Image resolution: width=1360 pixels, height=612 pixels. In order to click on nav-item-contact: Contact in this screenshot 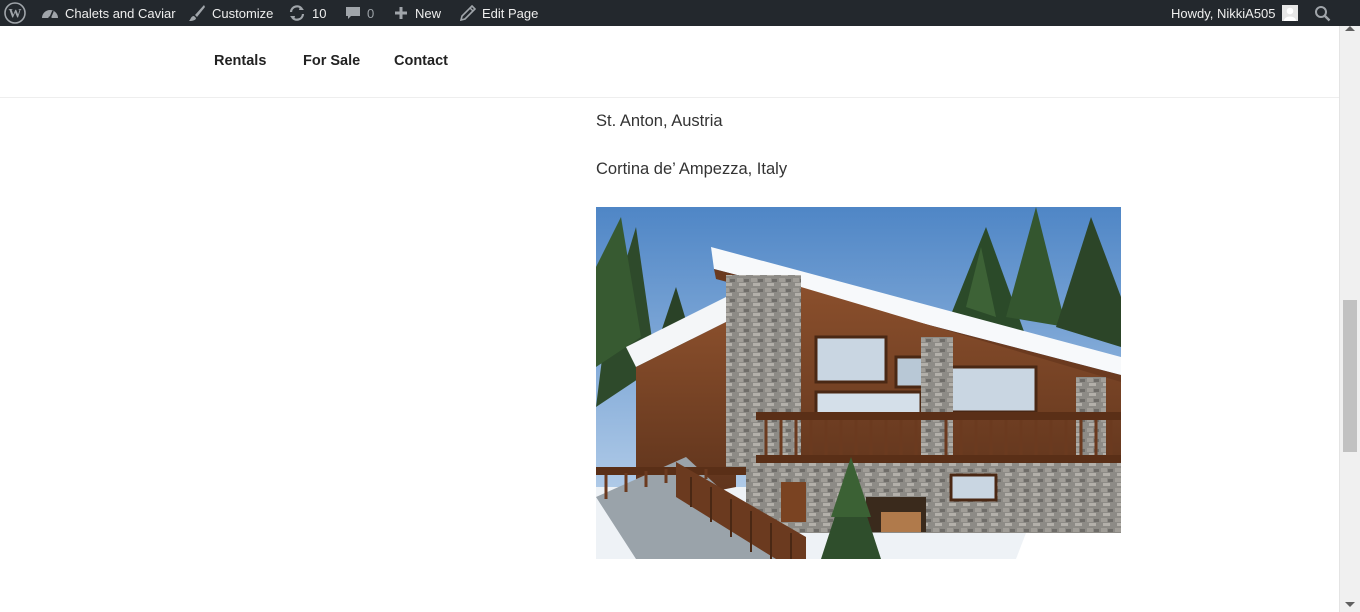, I will do `click(421, 61)`.